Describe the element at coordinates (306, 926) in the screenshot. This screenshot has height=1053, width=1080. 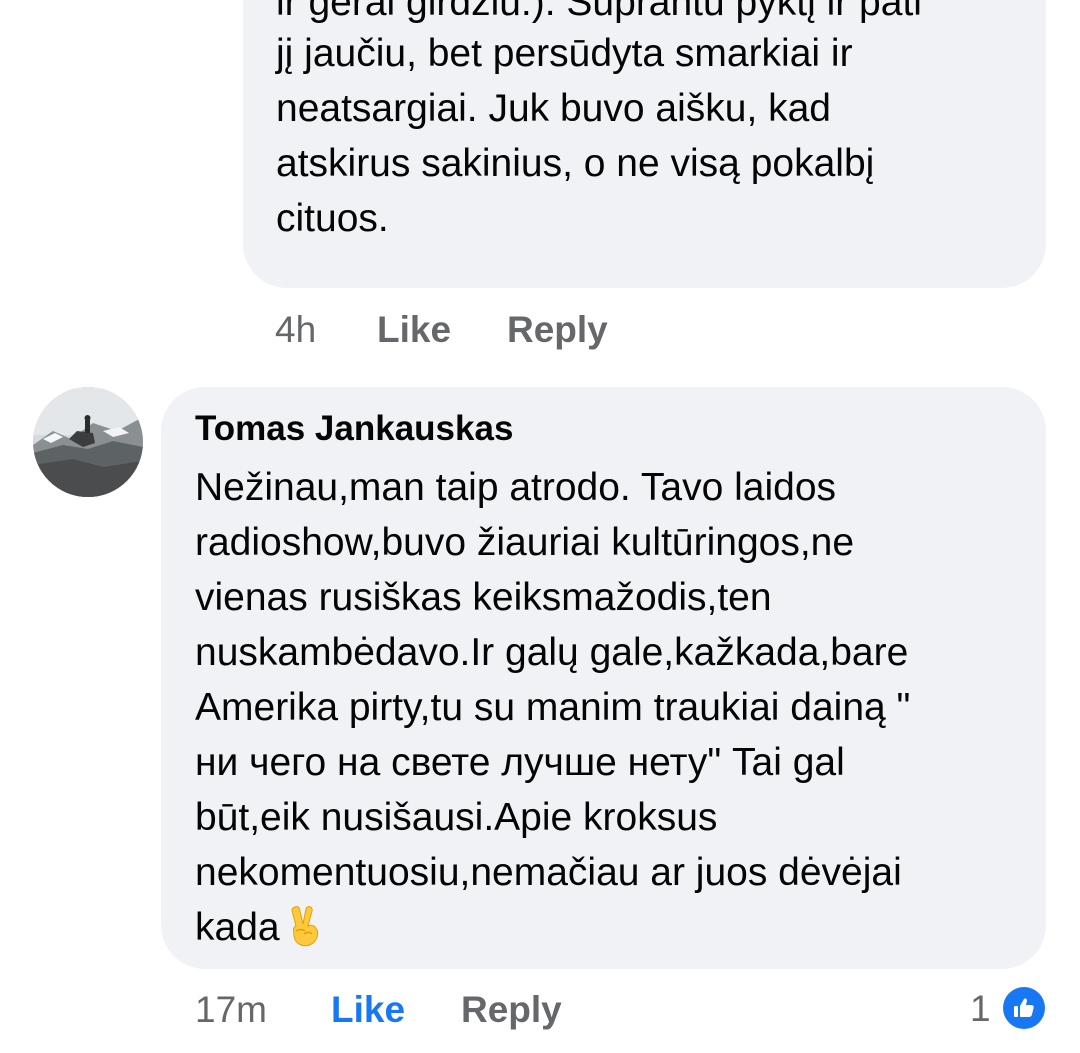
I see `victory-hand-emoji-icon` at that location.